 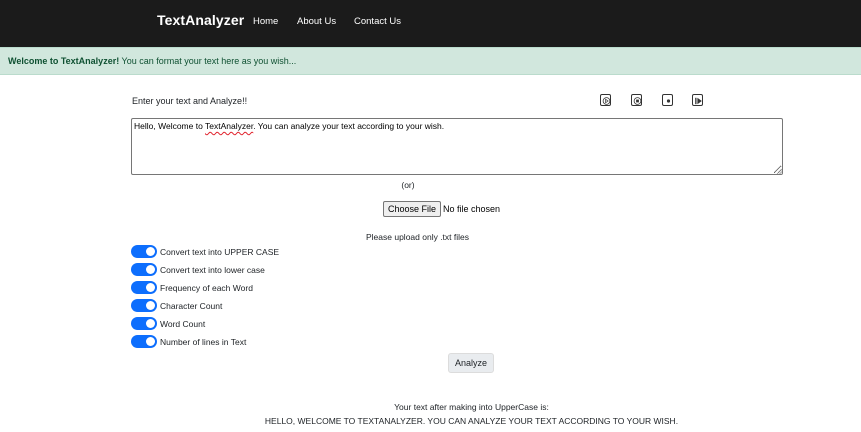 What do you see at coordinates (472, 209) in the screenshot?
I see `file-status: No file chosen` at bounding box center [472, 209].